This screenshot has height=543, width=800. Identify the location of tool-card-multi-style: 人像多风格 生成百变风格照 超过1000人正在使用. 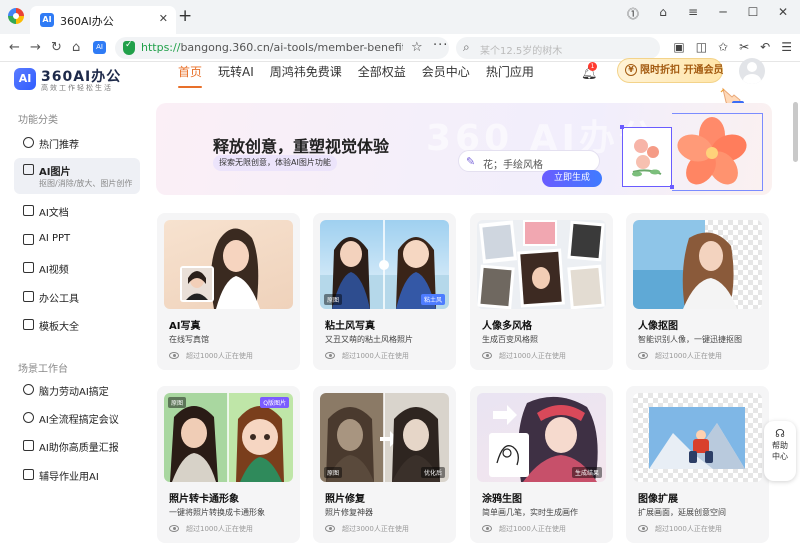
(541, 291).